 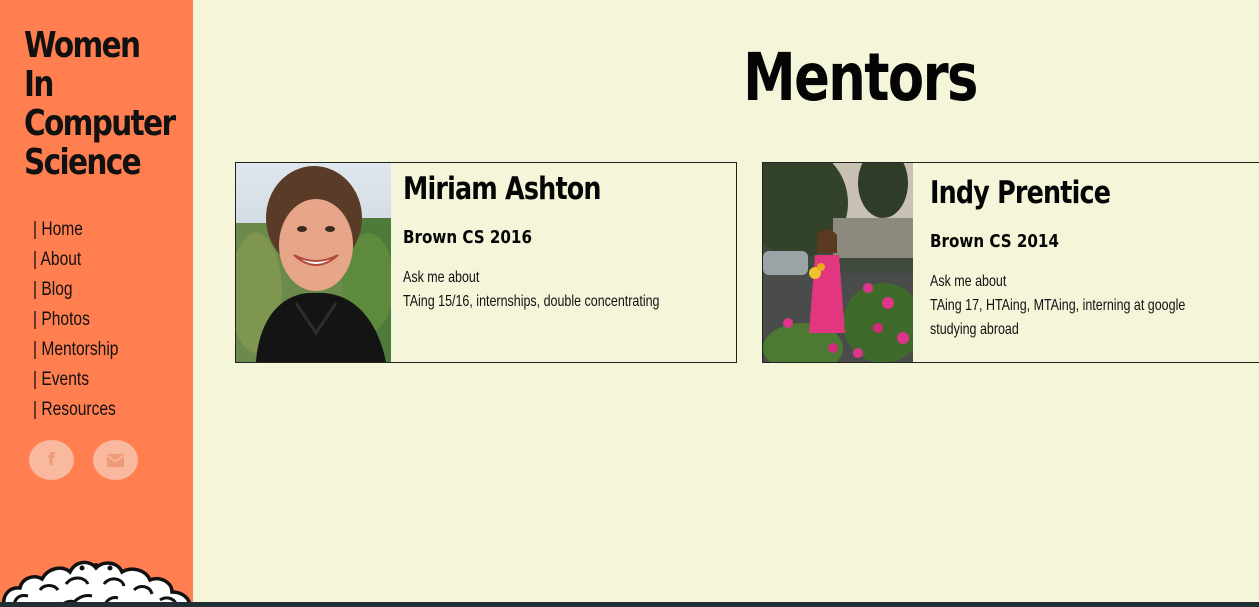 What do you see at coordinates (39, 84) in the screenshot?
I see `site-title-line: In` at bounding box center [39, 84].